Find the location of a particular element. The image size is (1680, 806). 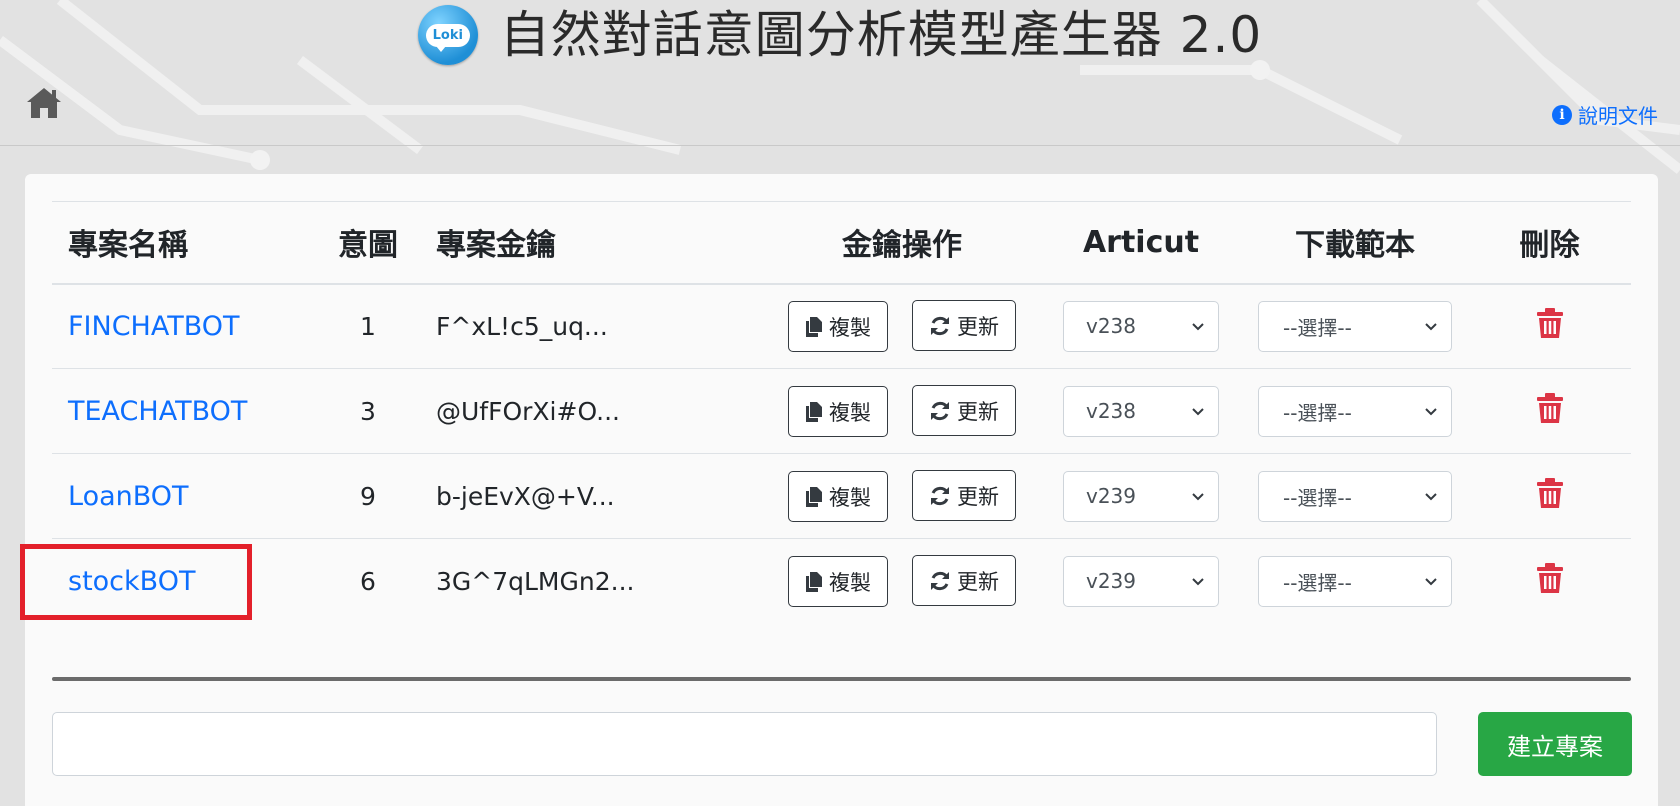

table-header-row: 專案名稱 意圖 專案金鑰 金鑰操作 Articut 下載範本 刪除 is located at coordinates (841, 243).